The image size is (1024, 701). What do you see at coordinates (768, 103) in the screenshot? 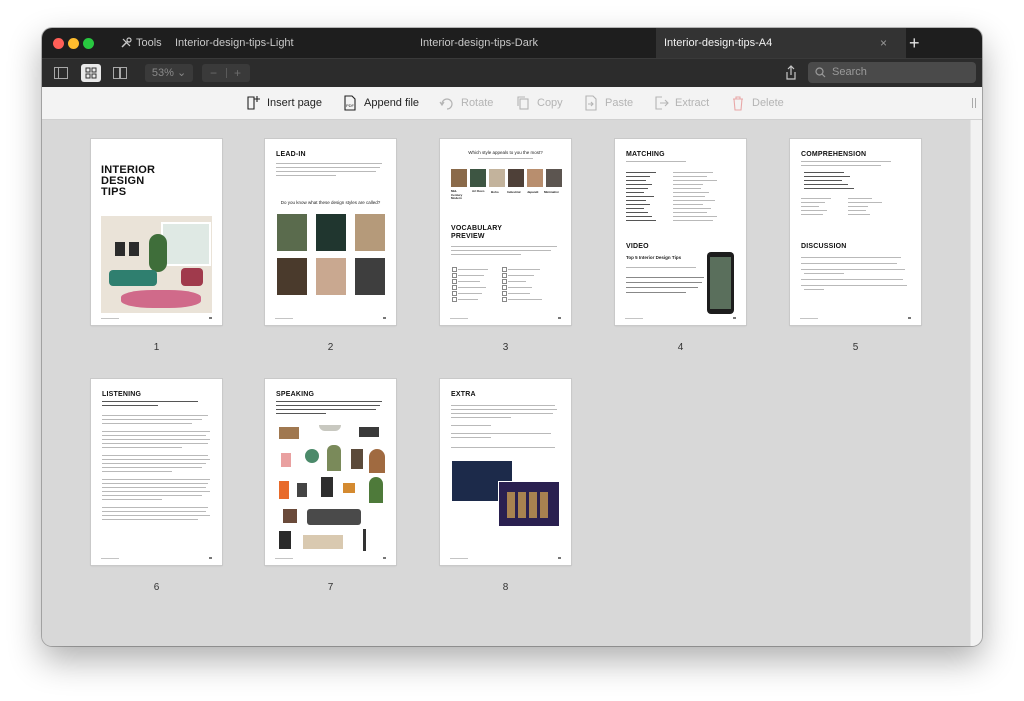
I see `delete-label: Delete` at bounding box center [768, 103].